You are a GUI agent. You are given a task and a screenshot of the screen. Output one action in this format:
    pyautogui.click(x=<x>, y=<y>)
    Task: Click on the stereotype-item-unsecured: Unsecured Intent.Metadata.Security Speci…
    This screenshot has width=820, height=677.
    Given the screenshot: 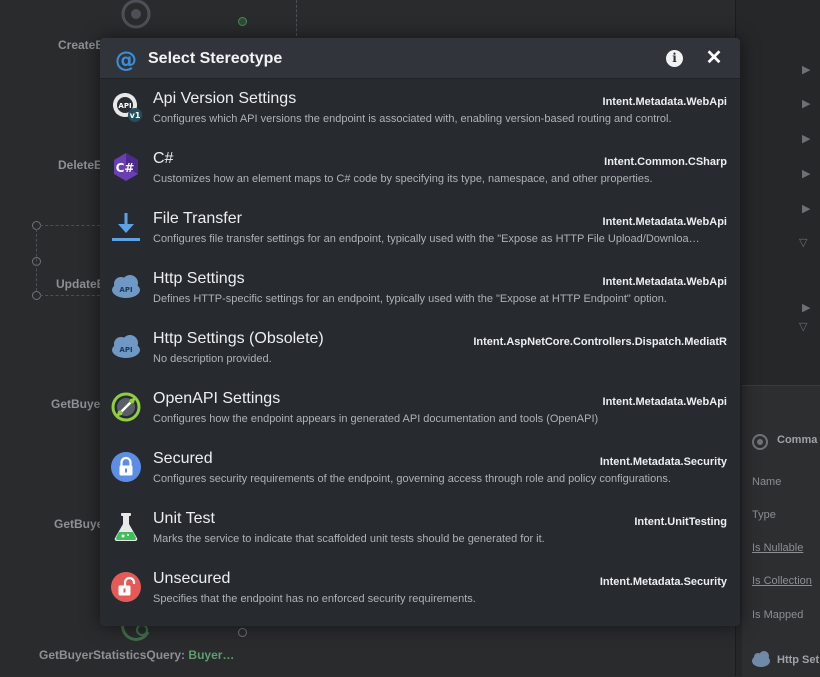 What is the action you would take?
    pyautogui.click(x=420, y=589)
    